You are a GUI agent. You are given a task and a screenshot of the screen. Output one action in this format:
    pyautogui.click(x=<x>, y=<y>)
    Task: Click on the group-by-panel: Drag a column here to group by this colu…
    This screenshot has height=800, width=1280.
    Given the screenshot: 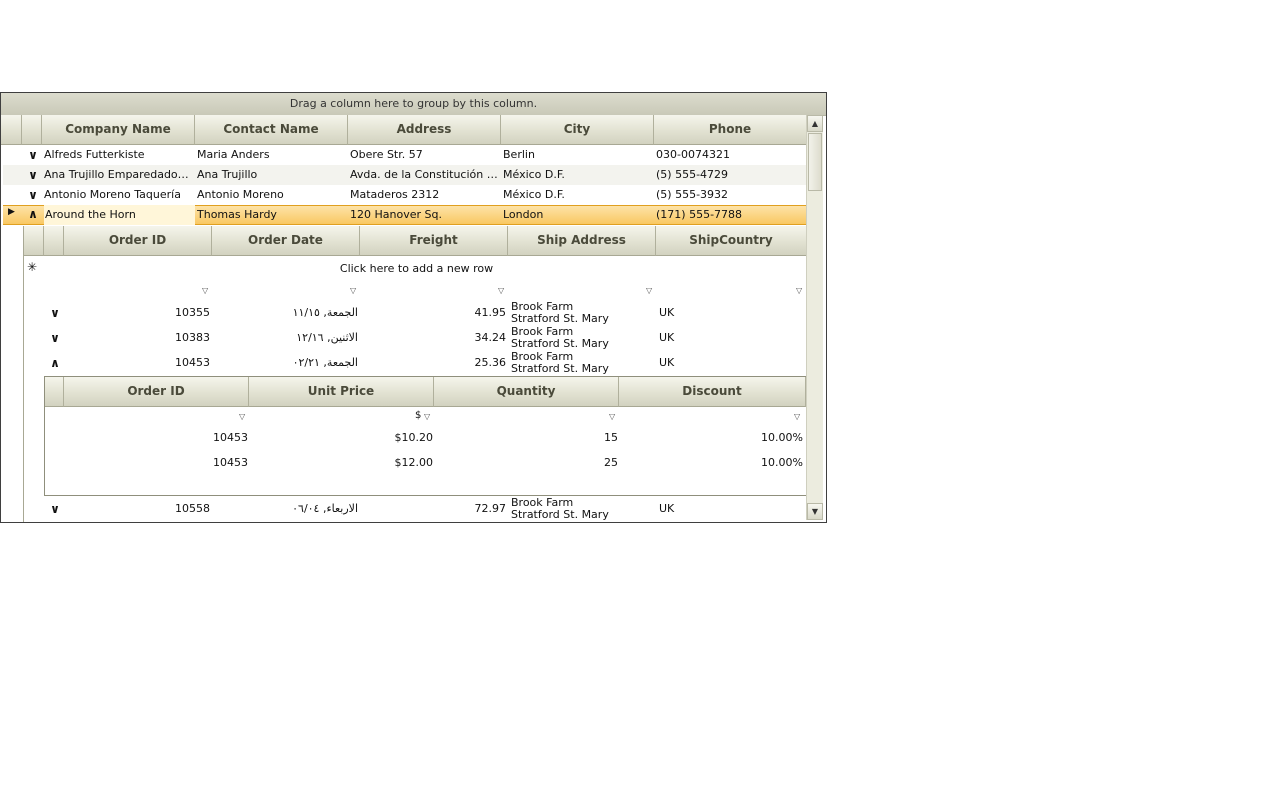 What is the action you would take?
    pyautogui.click(x=413, y=104)
    